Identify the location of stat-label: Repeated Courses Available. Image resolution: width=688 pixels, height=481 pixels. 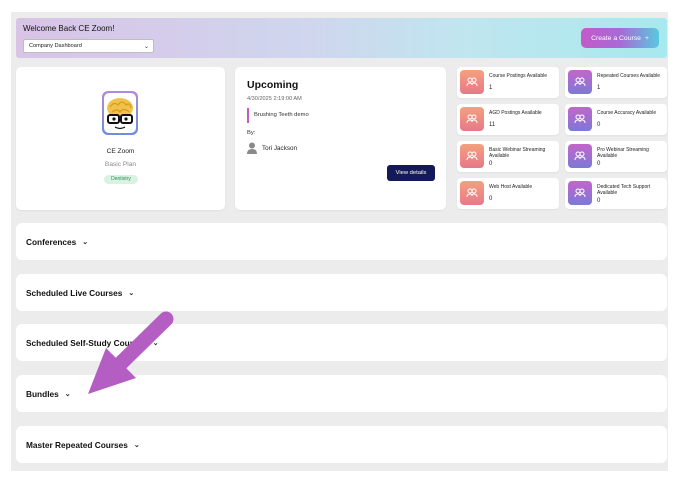
(629, 76).